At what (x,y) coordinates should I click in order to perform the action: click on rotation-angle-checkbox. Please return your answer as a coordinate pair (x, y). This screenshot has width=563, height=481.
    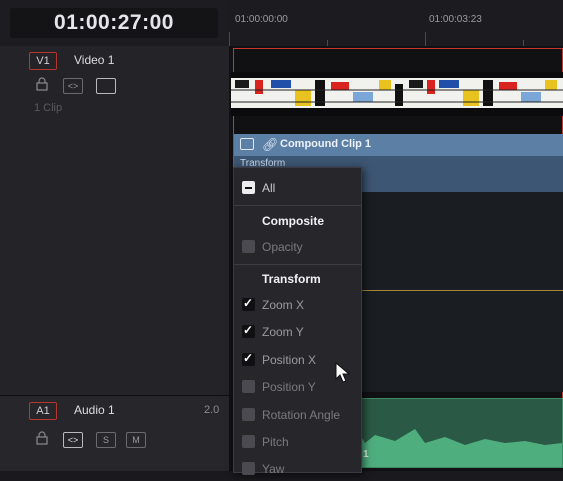
    Looking at the image, I should click on (248, 414).